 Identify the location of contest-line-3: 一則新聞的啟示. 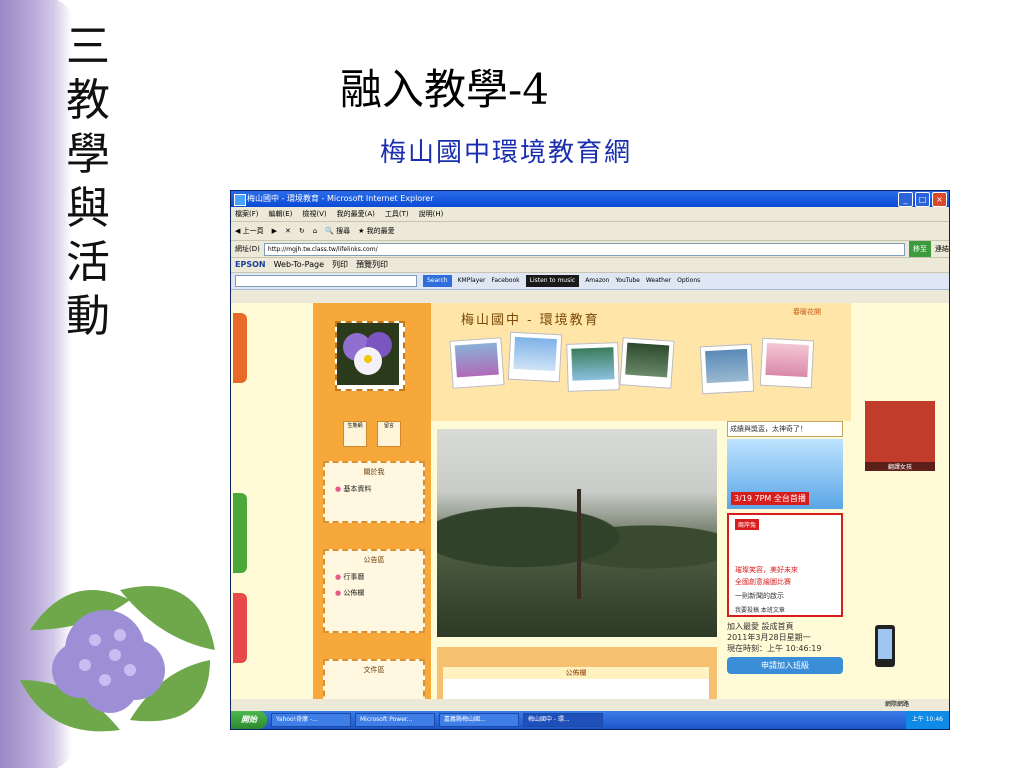
(759, 596).